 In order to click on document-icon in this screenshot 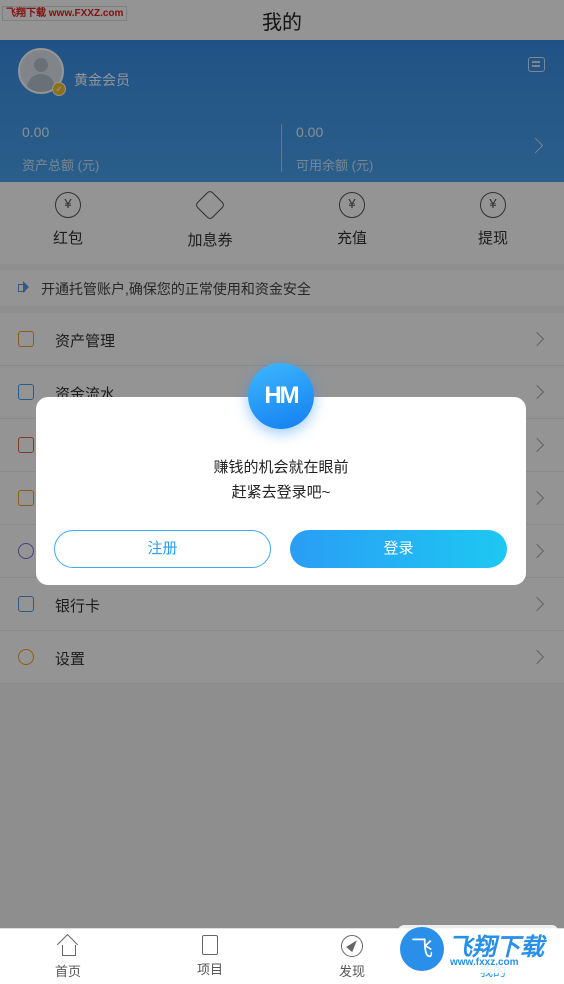, I will do `click(210, 945)`.